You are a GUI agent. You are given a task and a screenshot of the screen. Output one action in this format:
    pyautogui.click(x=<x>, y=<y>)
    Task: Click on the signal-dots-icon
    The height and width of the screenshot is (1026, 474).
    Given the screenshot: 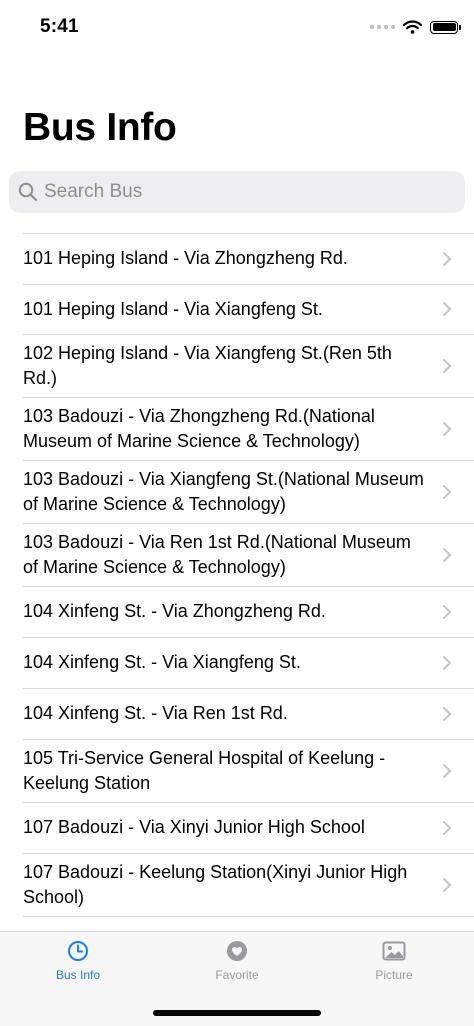 What is the action you would take?
    pyautogui.click(x=382, y=27)
    